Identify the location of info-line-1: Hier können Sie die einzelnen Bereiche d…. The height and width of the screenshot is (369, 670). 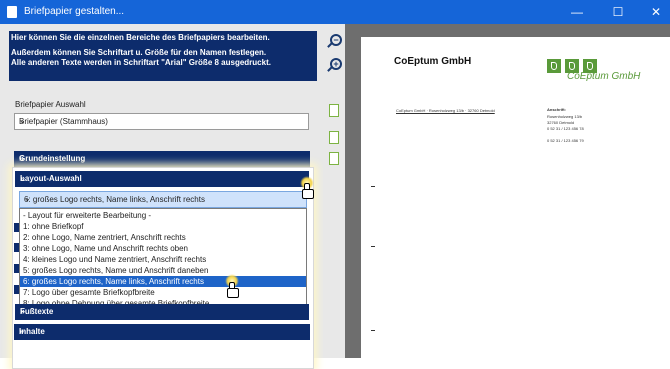
(140, 37).